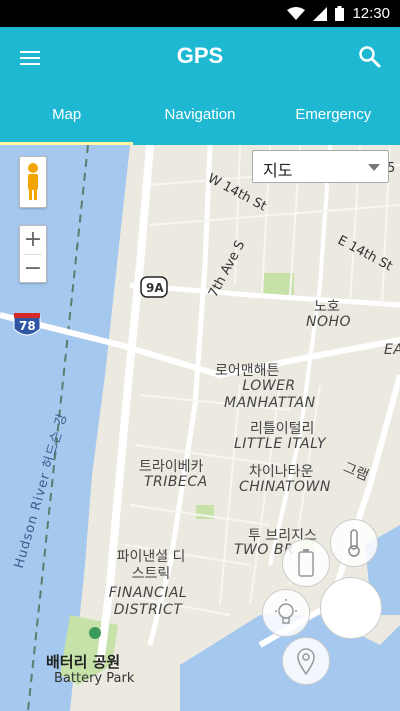  I want to click on battery-en: Battery Park, so click(94, 678).